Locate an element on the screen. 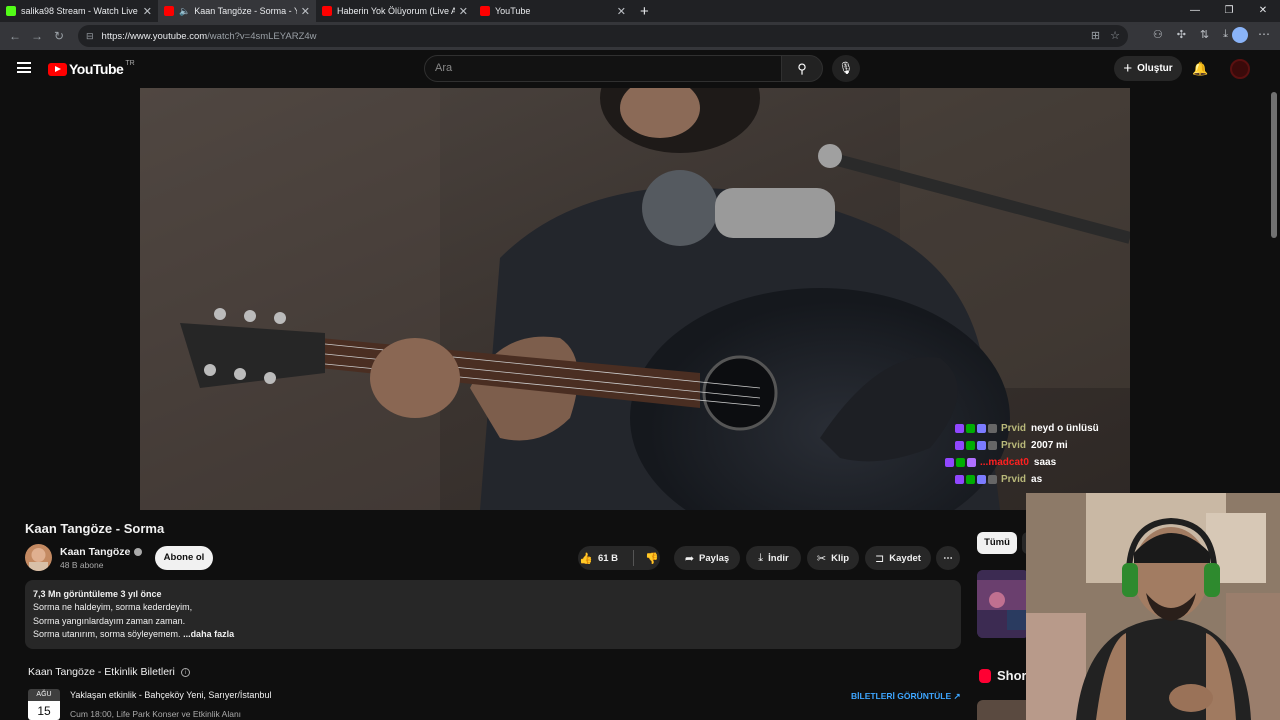 This screenshot has width=1280, height=720. download-label: İndir is located at coordinates (778, 558).